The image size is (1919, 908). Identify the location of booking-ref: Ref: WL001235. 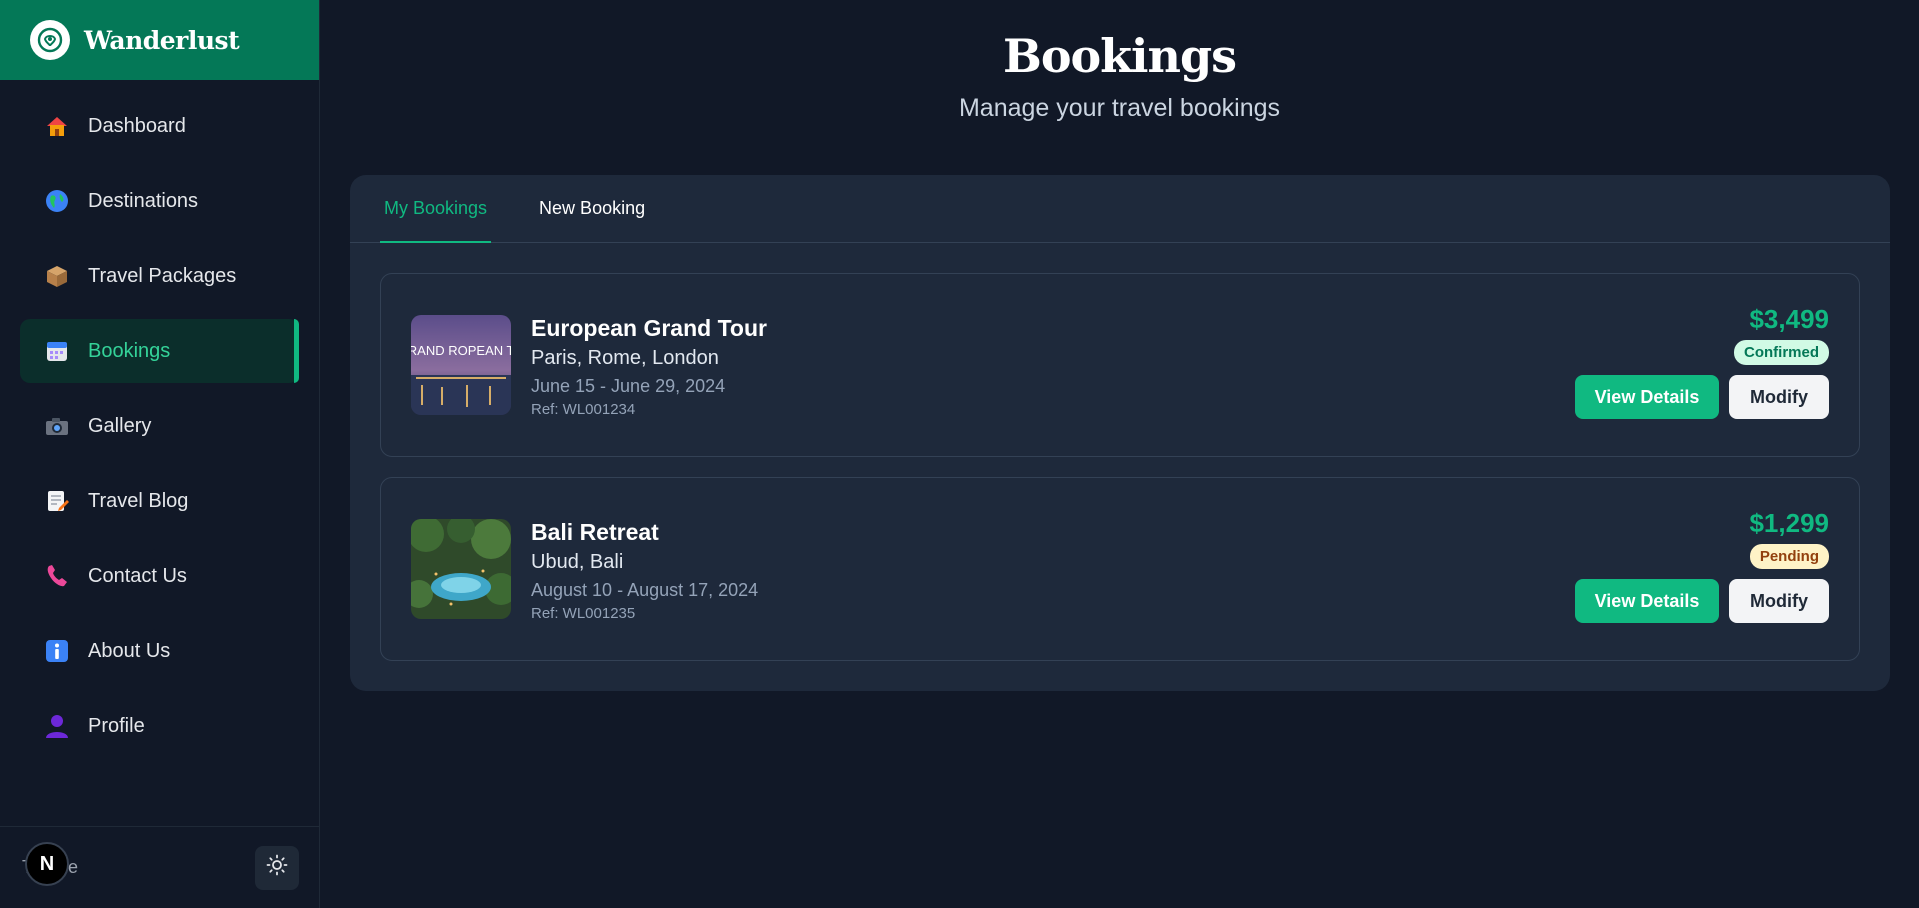
(583, 613).